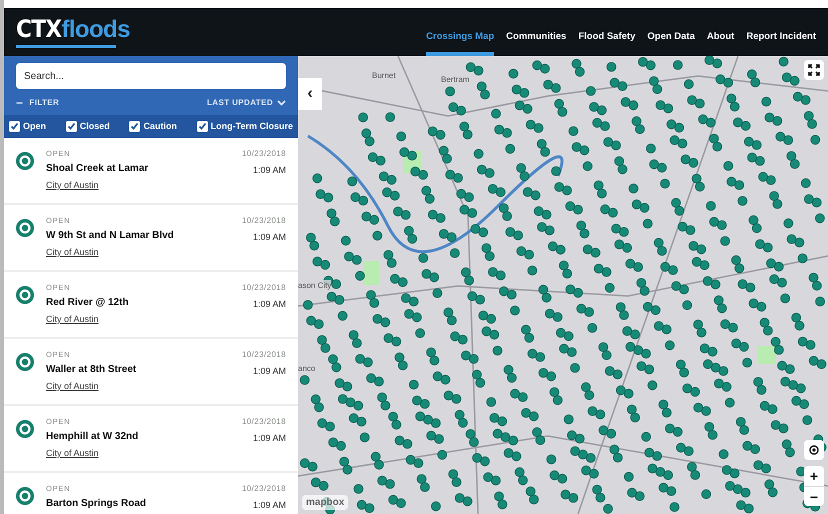 The height and width of the screenshot is (514, 828). What do you see at coordinates (536, 32) in the screenshot?
I see `nav-link: Communities` at bounding box center [536, 32].